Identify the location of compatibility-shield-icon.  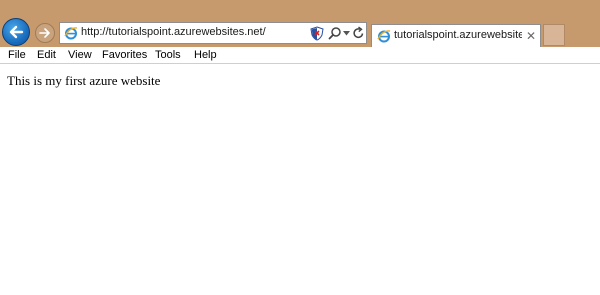
(317, 33).